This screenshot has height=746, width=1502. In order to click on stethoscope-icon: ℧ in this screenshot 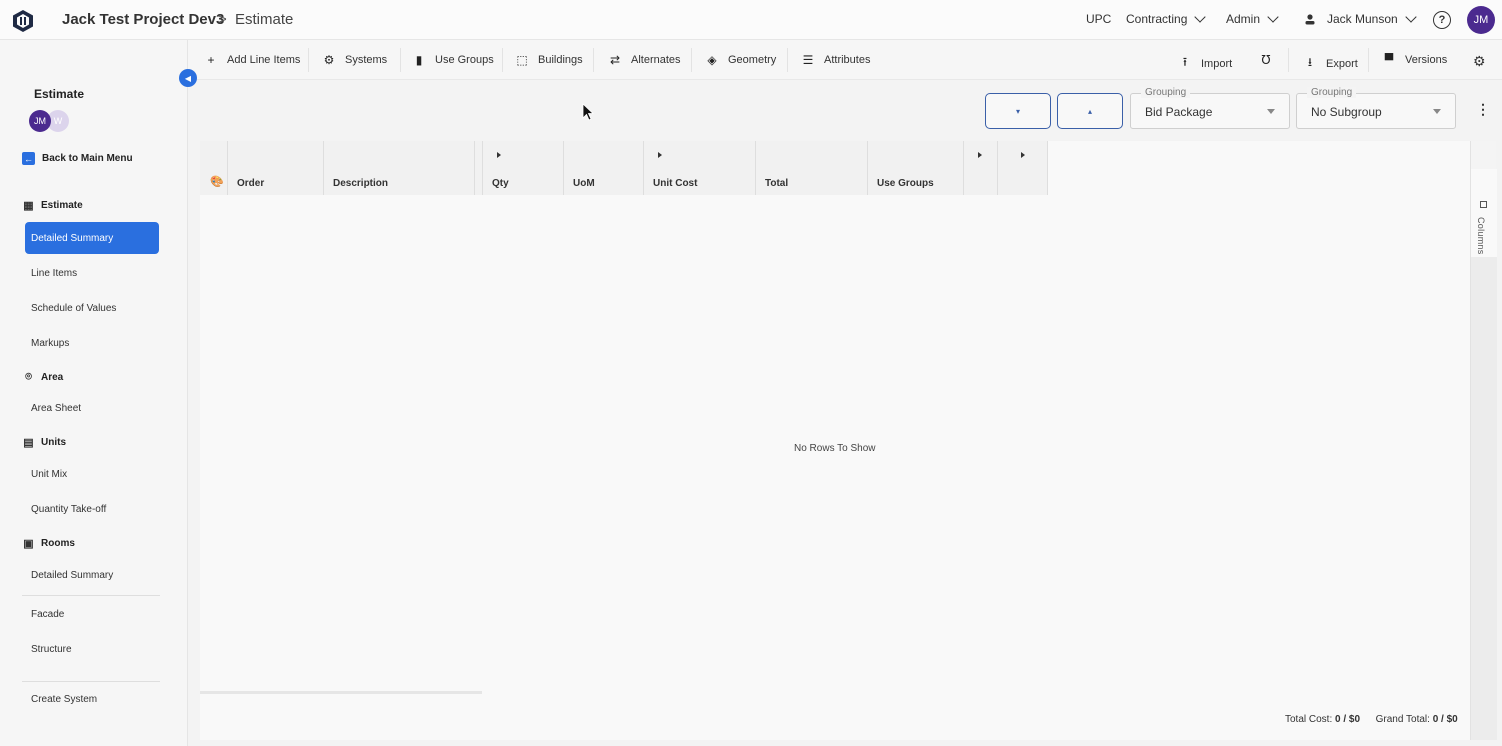, I will do `click(1266, 60)`.